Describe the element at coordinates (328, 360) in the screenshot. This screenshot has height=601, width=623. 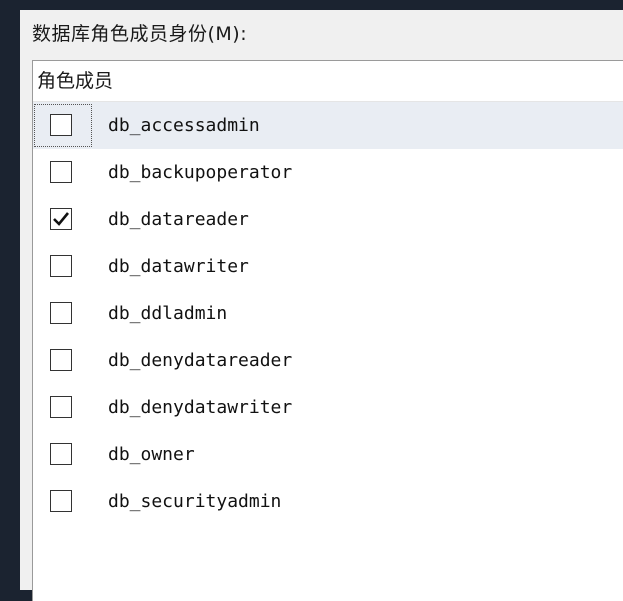
I see `list-item: db_denydatareader` at that location.